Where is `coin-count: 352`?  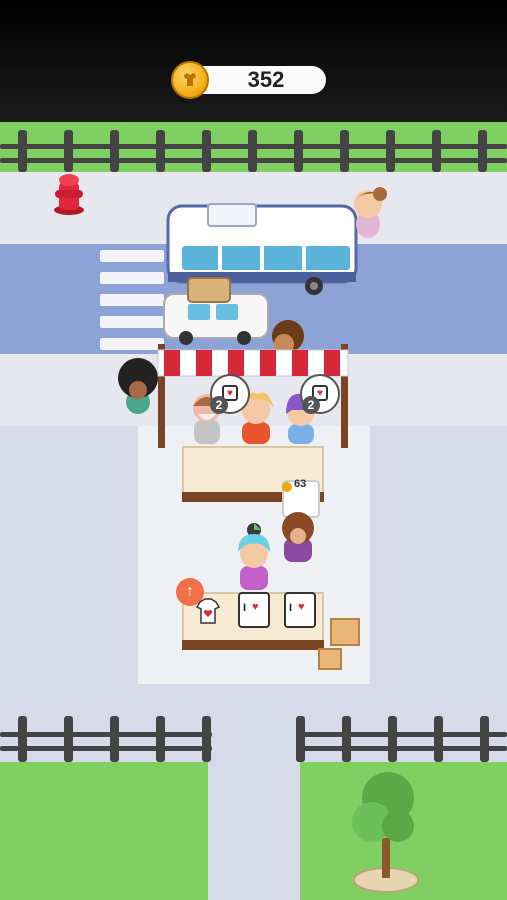 coin-count: 352 is located at coordinates (266, 79).